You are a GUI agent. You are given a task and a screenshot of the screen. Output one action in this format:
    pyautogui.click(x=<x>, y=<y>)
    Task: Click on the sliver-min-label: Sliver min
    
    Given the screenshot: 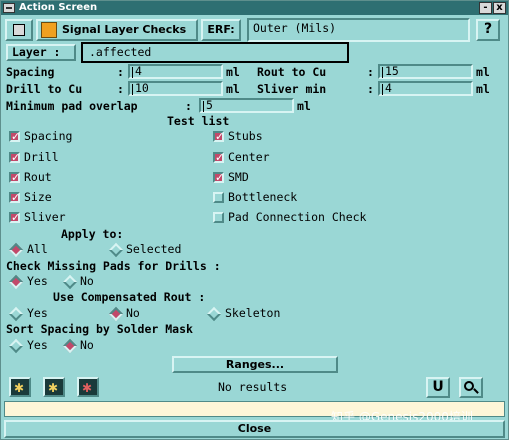 What is the action you would take?
    pyautogui.click(x=292, y=89)
    